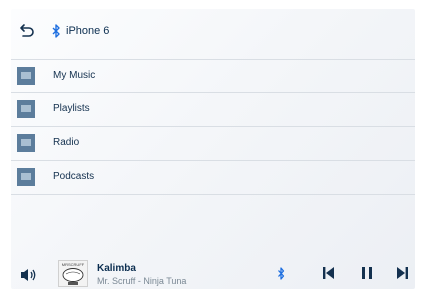 This screenshot has height=292, width=422. Describe the element at coordinates (213, 76) in the screenshot. I see `list-item-my-music: My Music` at that location.